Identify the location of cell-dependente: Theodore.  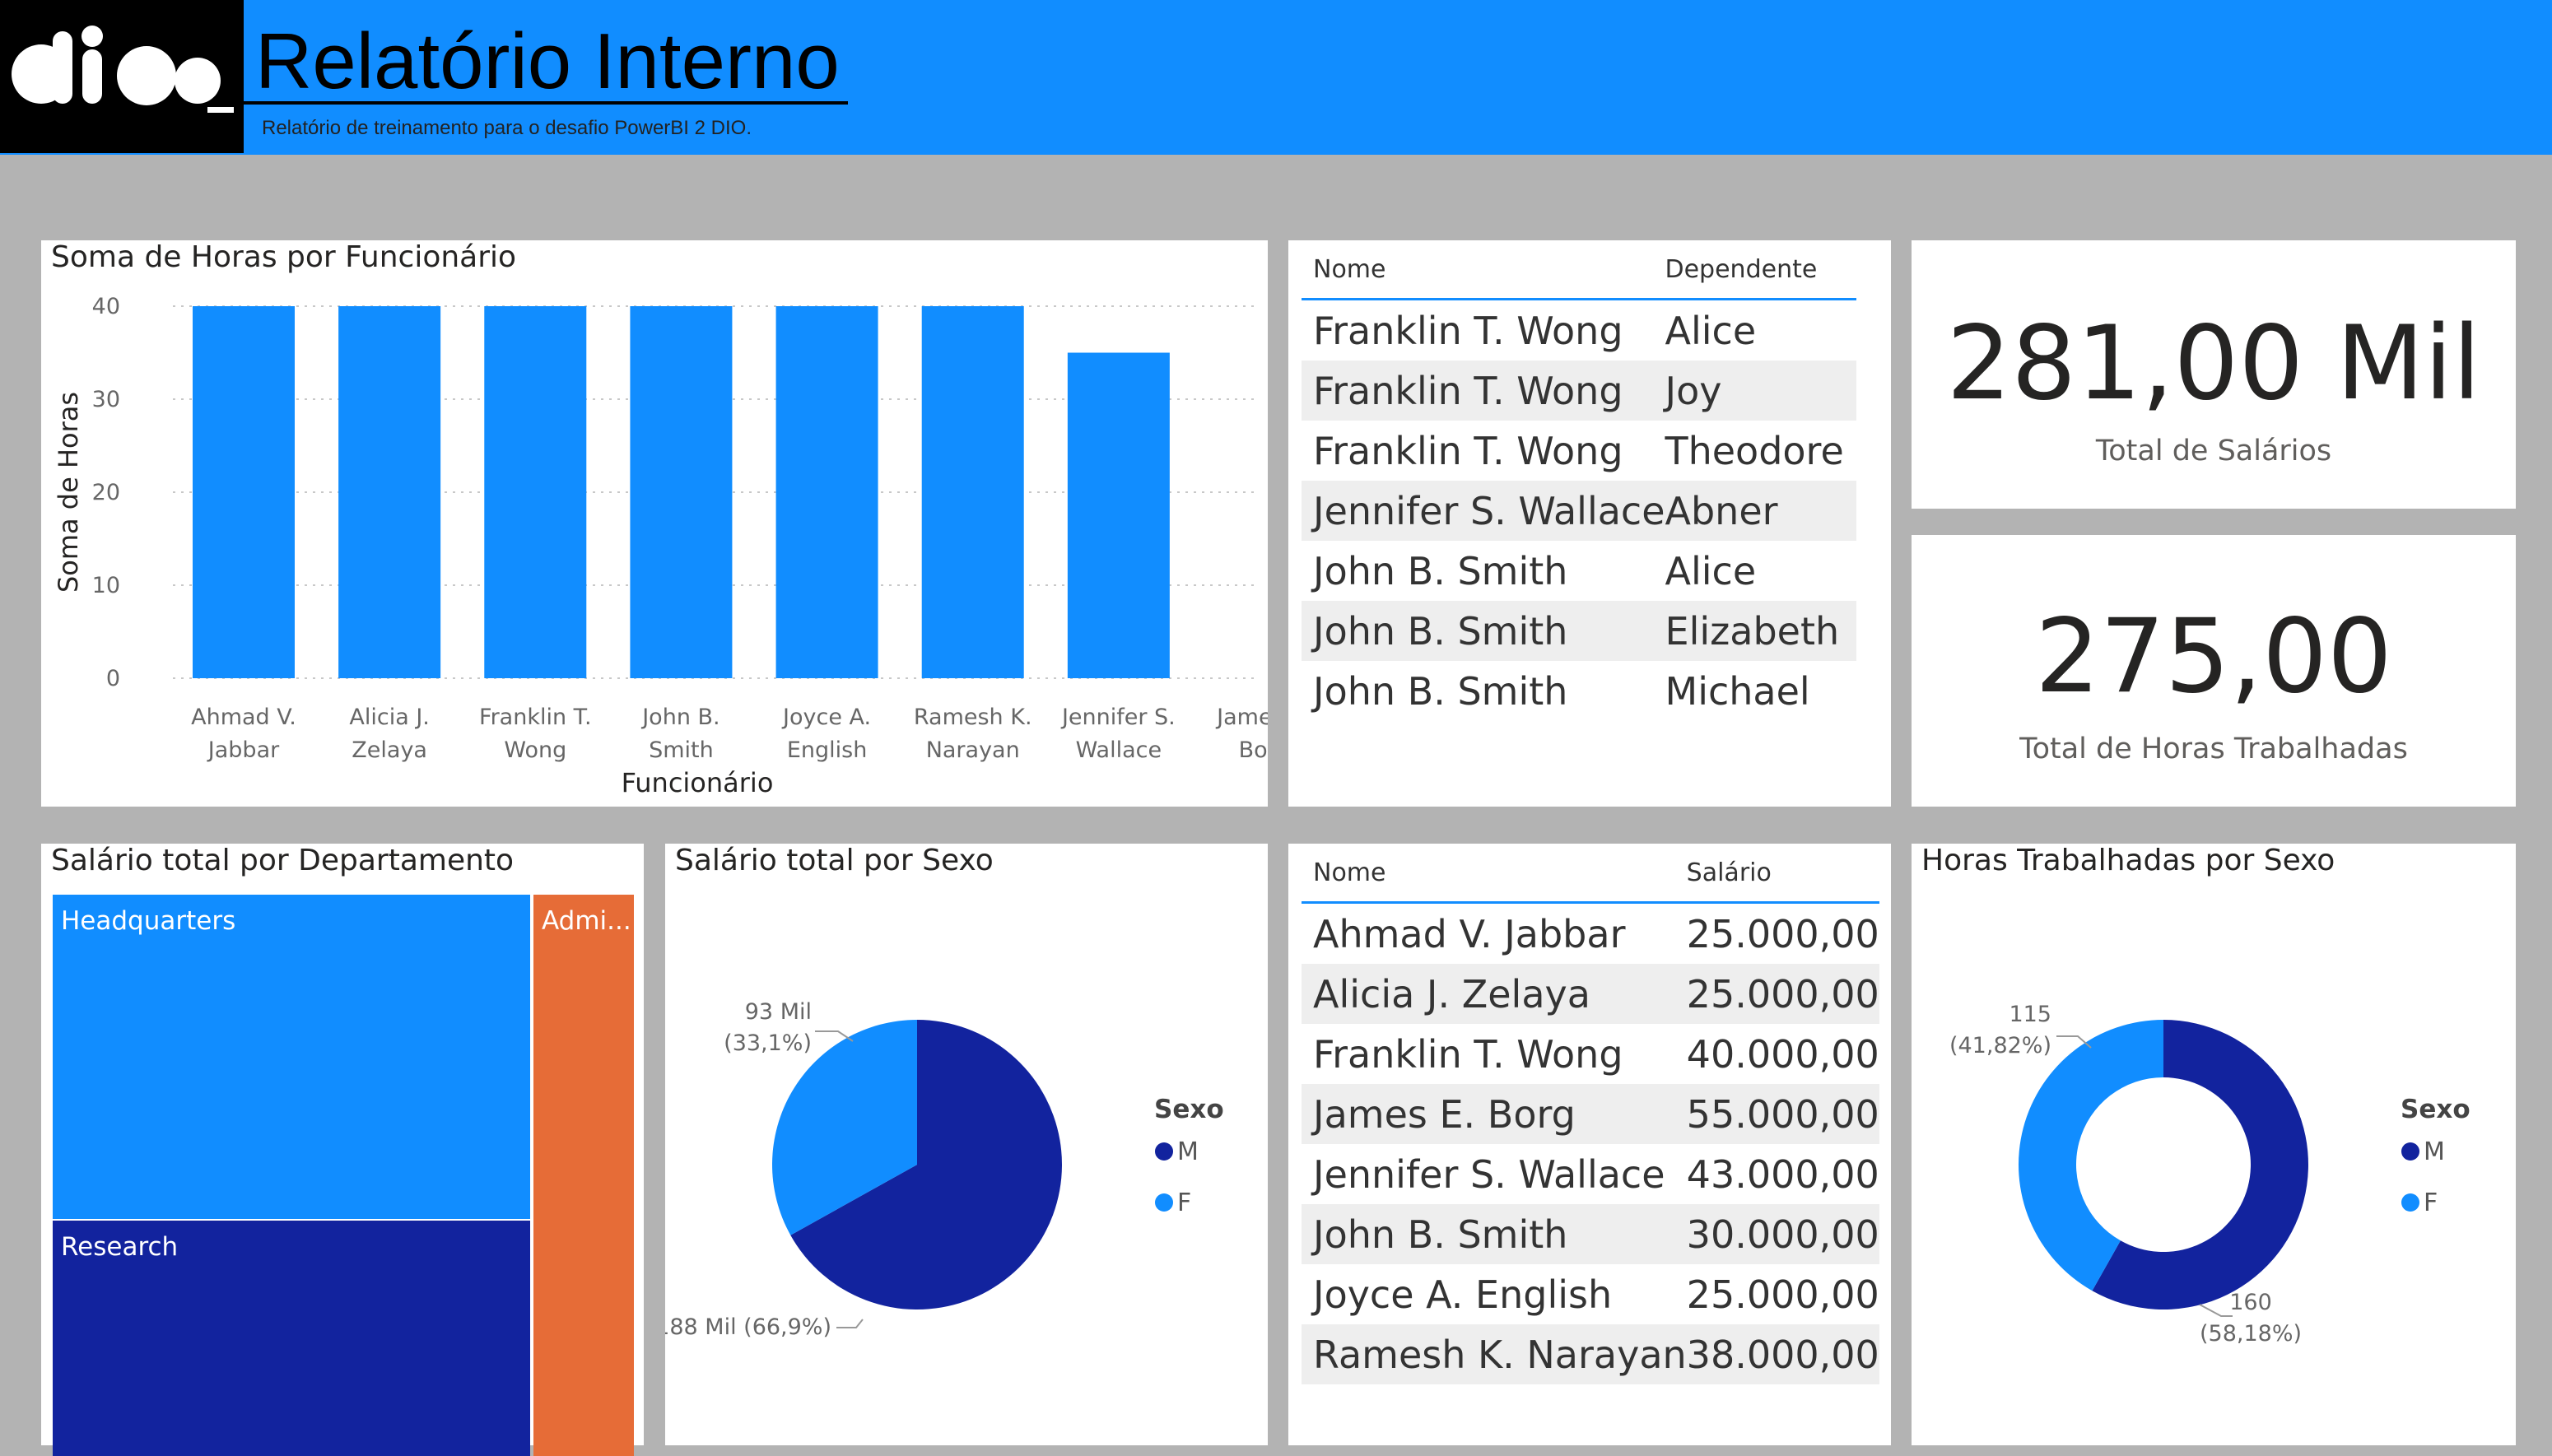
(1754, 450).